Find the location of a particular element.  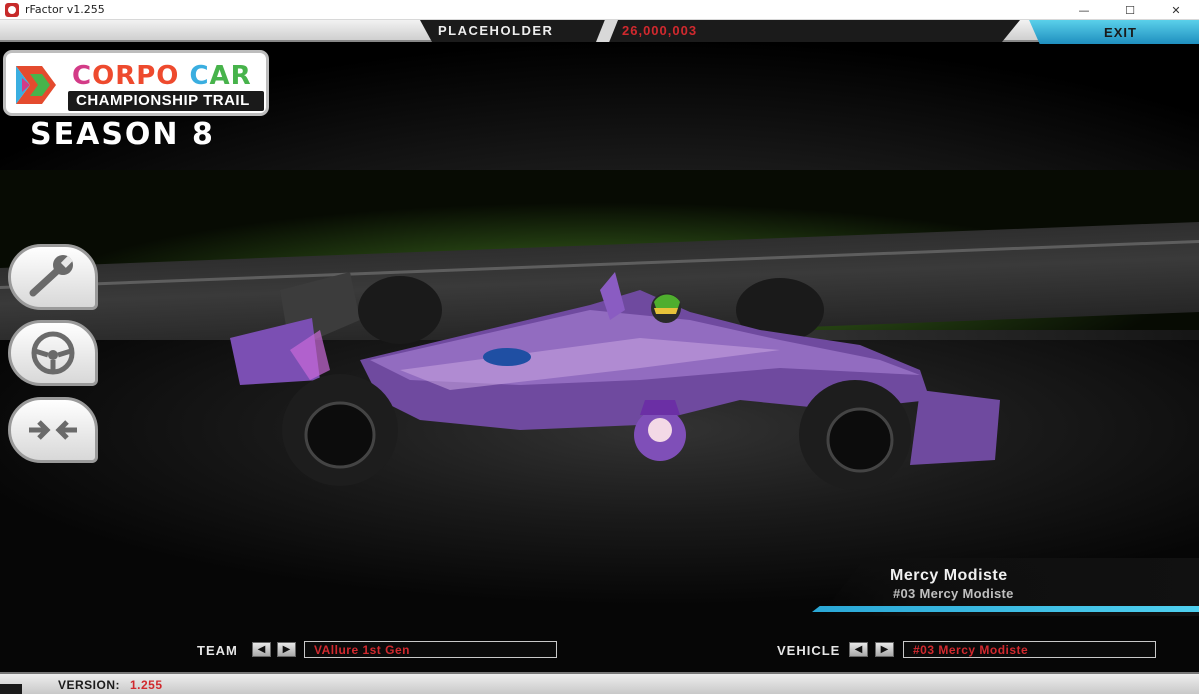

bottom-bar: VERSION: 1.255 is located at coordinates (599, 683).